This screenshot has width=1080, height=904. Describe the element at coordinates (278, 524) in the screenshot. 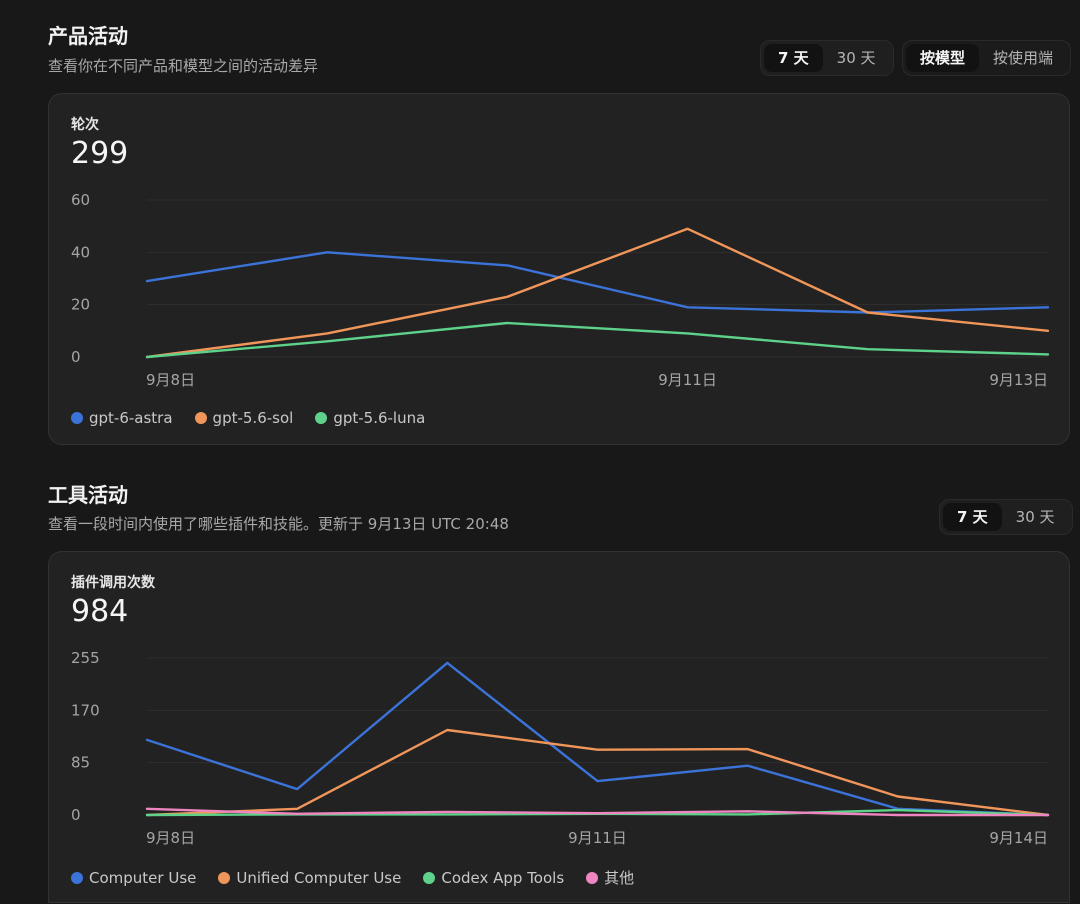

I see `tool-activity-subtitle: 查看一段时间内使用了哪些插件和技能。更新于 9月13日 UTC 20:48` at that location.